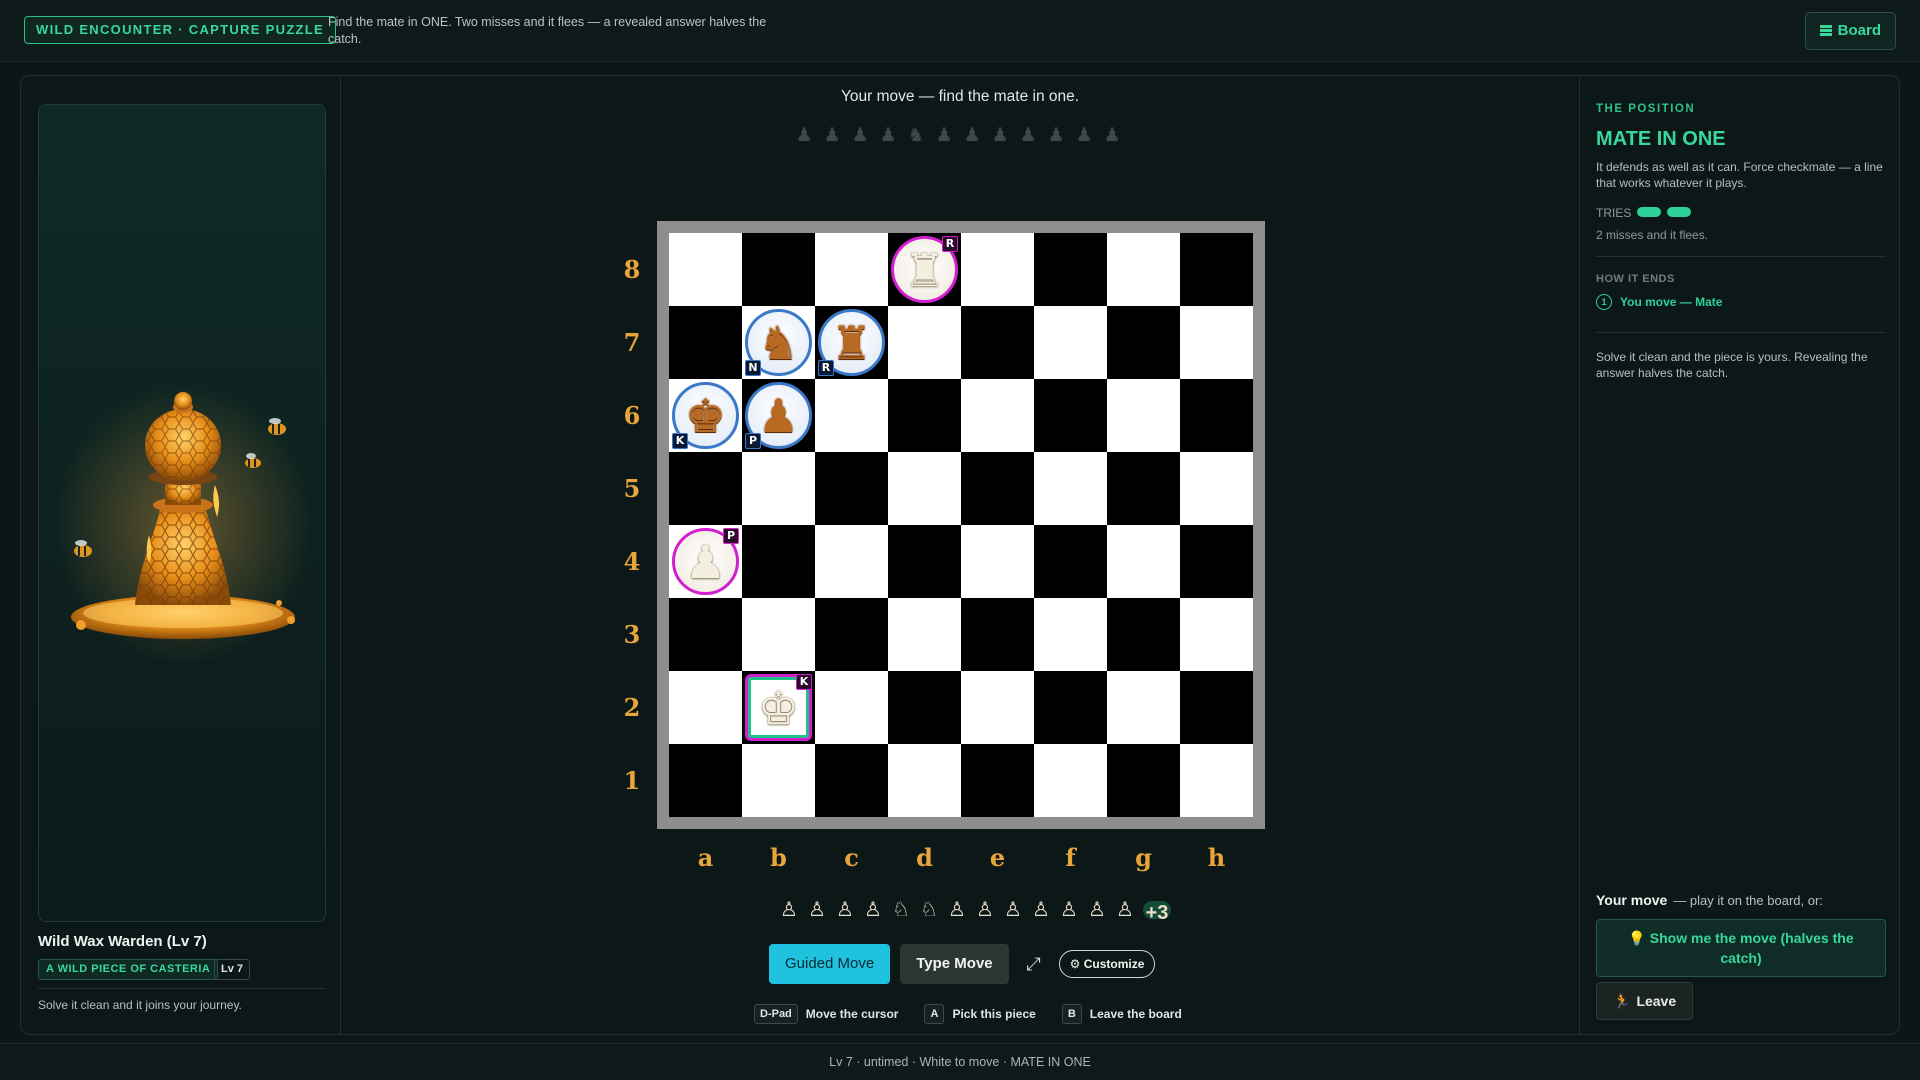  I want to click on white-piece-r-icon: ♜ R, so click(924, 269).